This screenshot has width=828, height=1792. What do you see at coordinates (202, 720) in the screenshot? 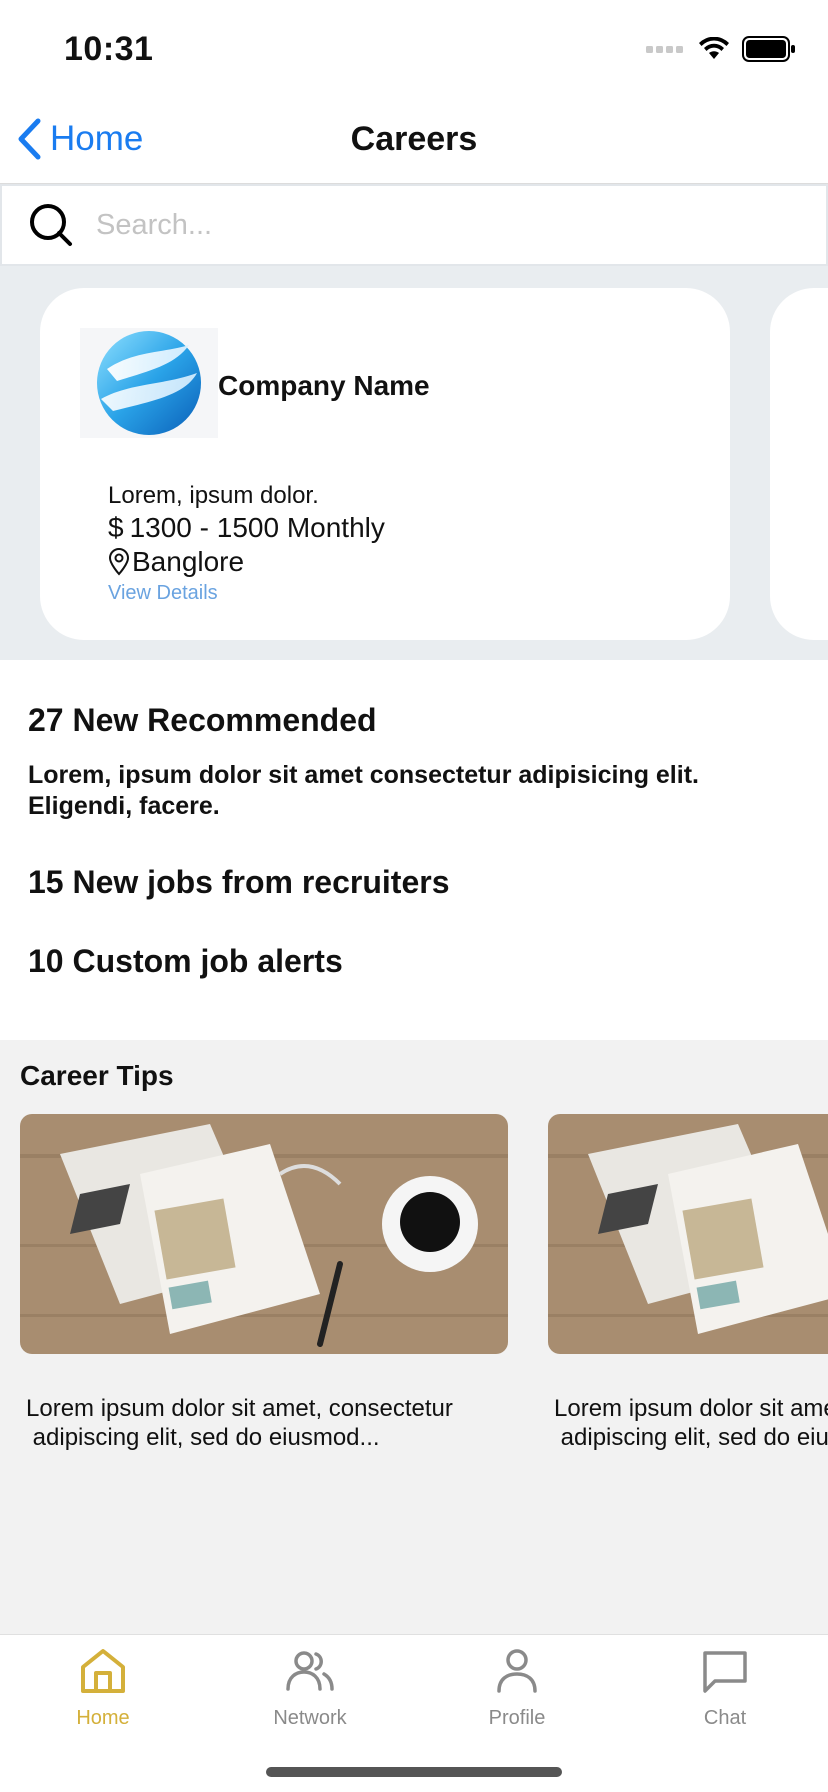
I see `recommended-heading: 27 New Recommended` at bounding box center [202, 720].